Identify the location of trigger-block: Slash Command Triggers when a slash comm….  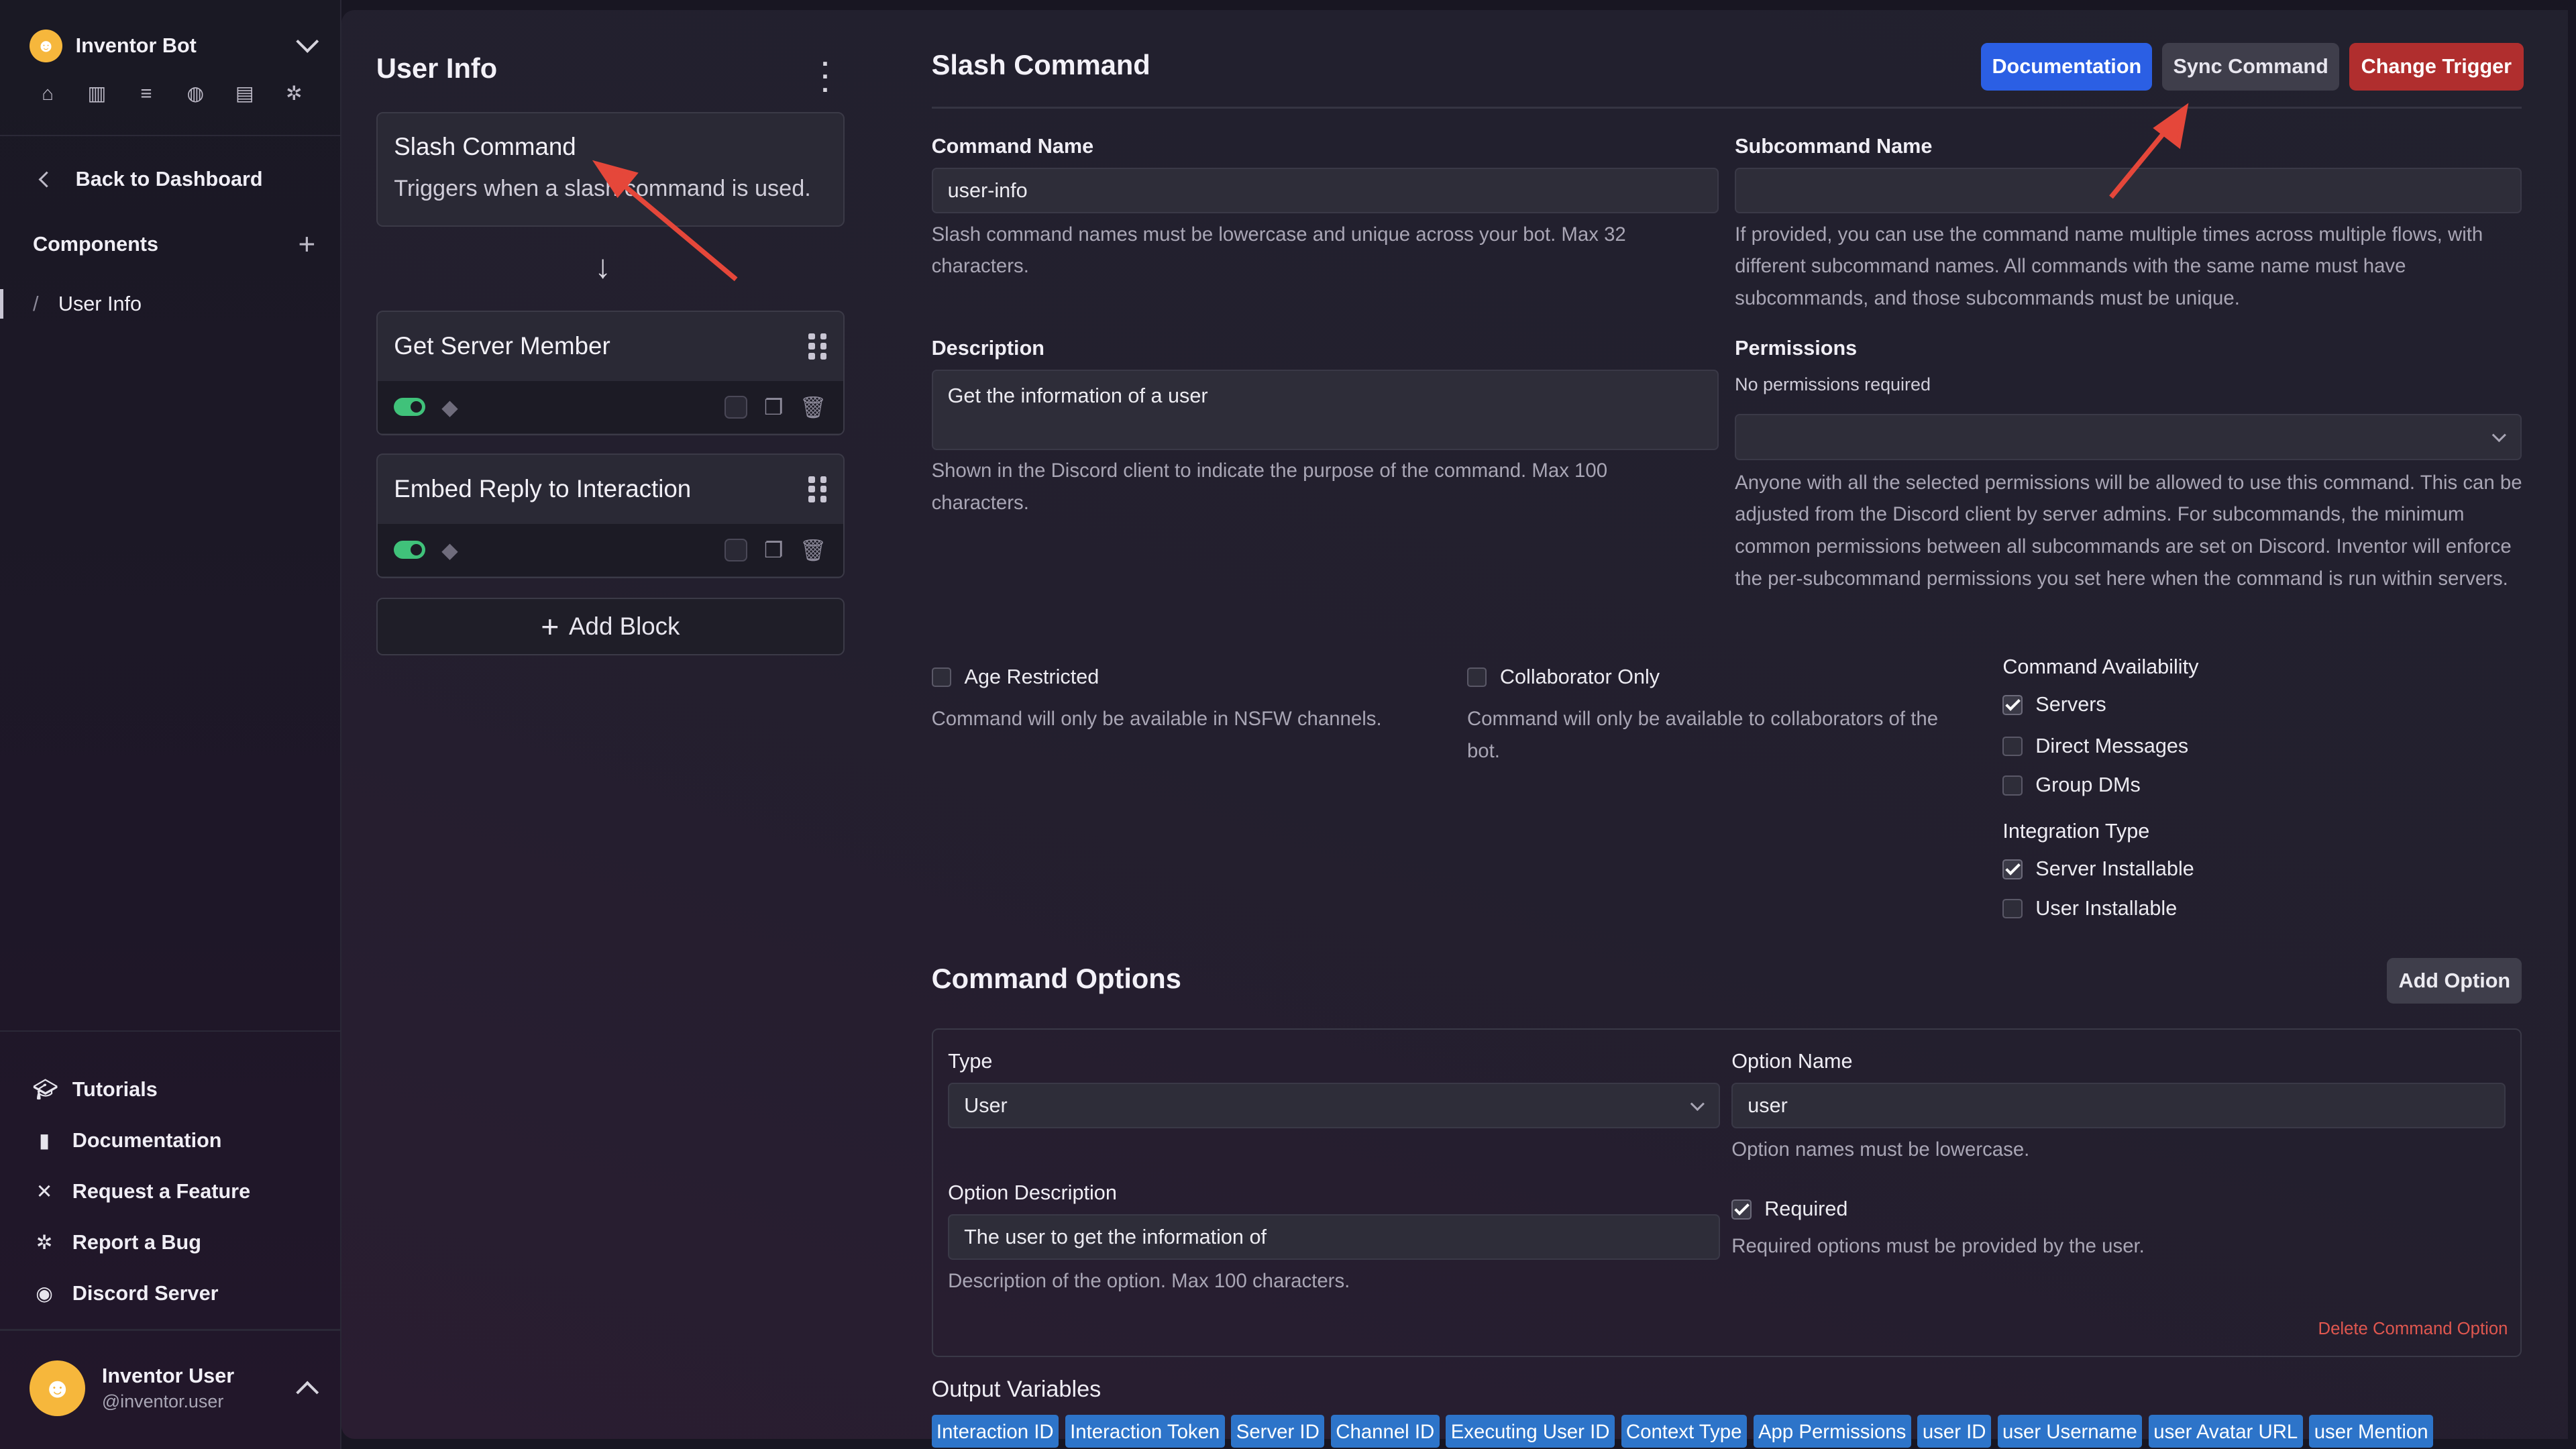
(610, 169).